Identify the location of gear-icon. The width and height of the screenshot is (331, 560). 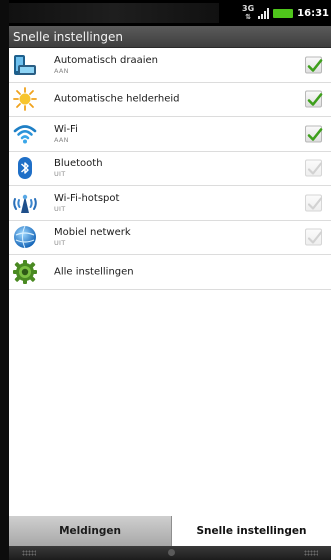
(25, 272).